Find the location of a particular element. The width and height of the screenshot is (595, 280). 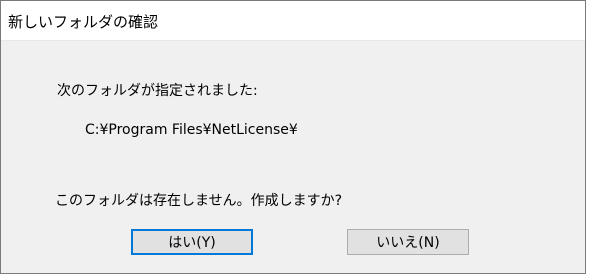

dialog-title: 新しいフォルダの確認 is located at coordinates (83, 22).